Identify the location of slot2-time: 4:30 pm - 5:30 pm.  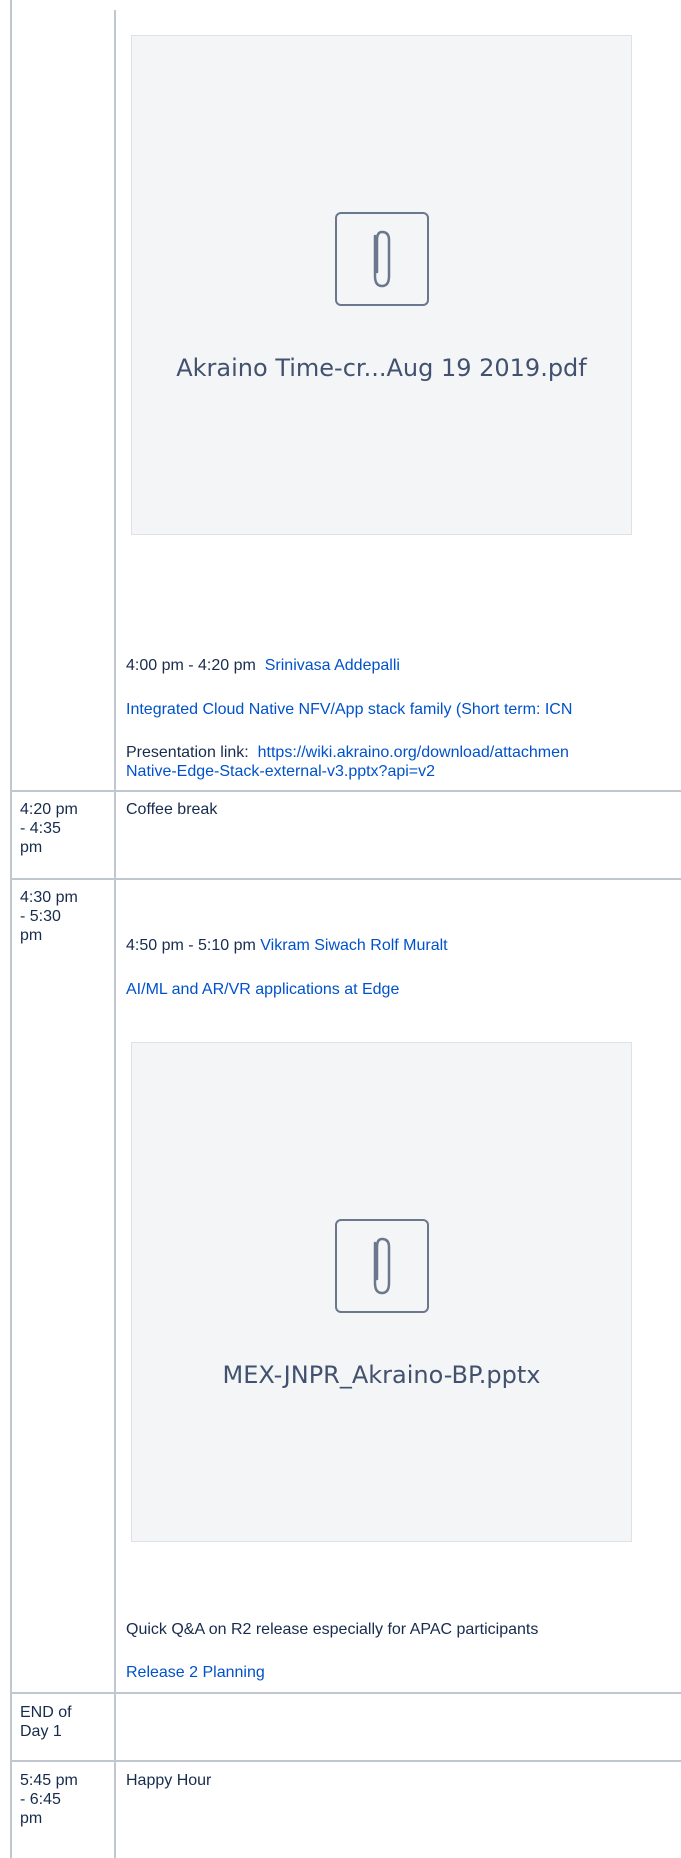
(62, 916).